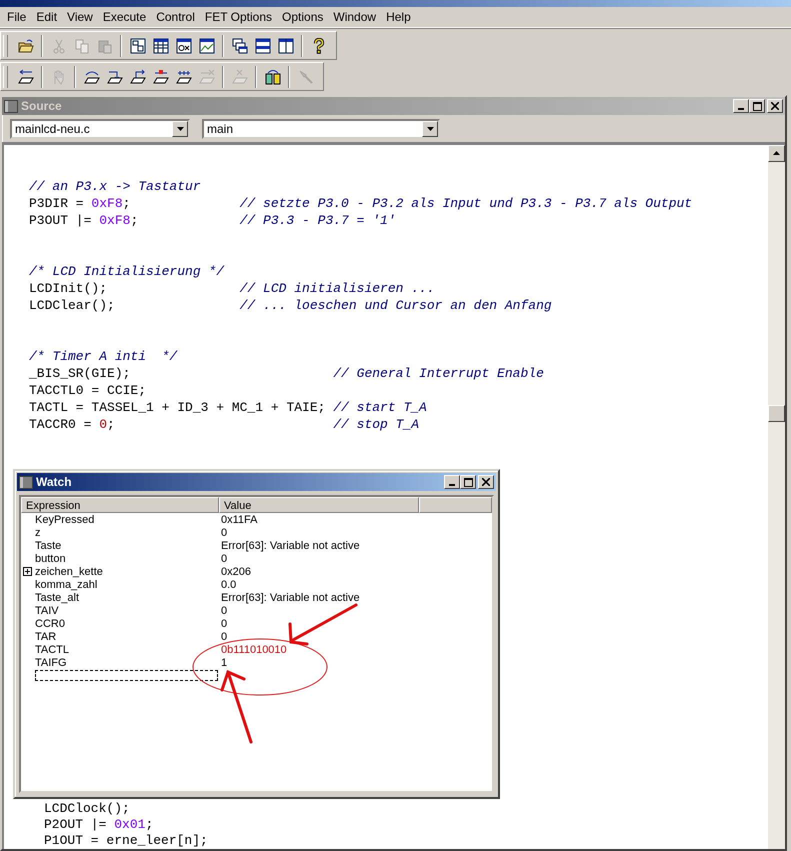 This screenshot has width=791, height=851. Describe the element at coordinates (57, 597) in the screenshot. I see `expression-label: Taste_alt` at that location.